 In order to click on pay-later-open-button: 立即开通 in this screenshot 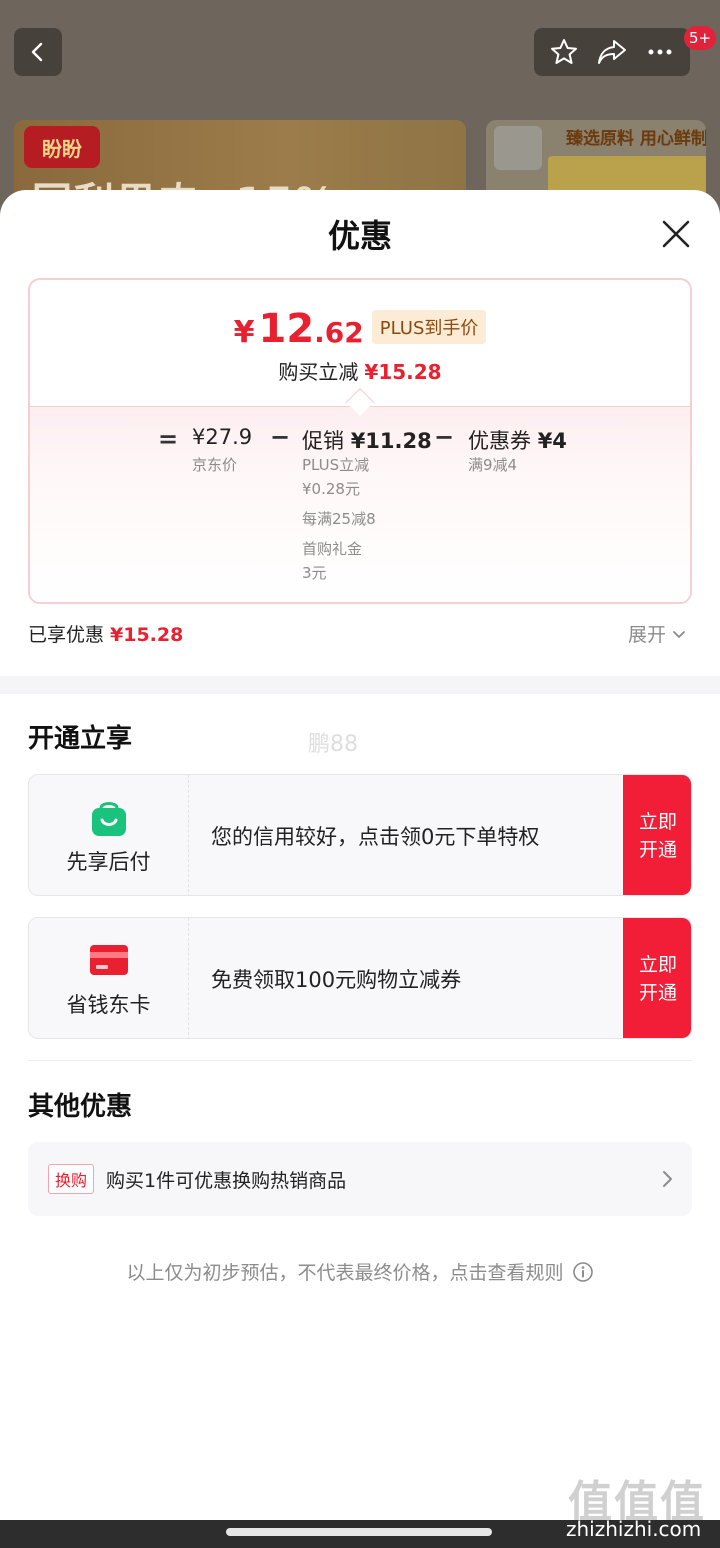, I will do `click(657, 835)`.